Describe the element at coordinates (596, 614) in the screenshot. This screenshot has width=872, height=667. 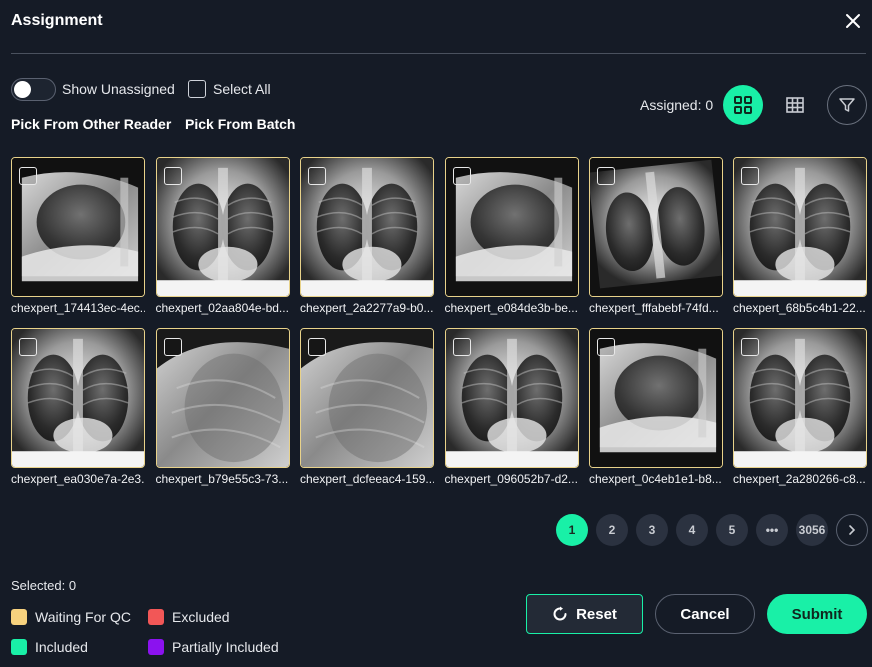
I see `reset-label: Reset` at that location.